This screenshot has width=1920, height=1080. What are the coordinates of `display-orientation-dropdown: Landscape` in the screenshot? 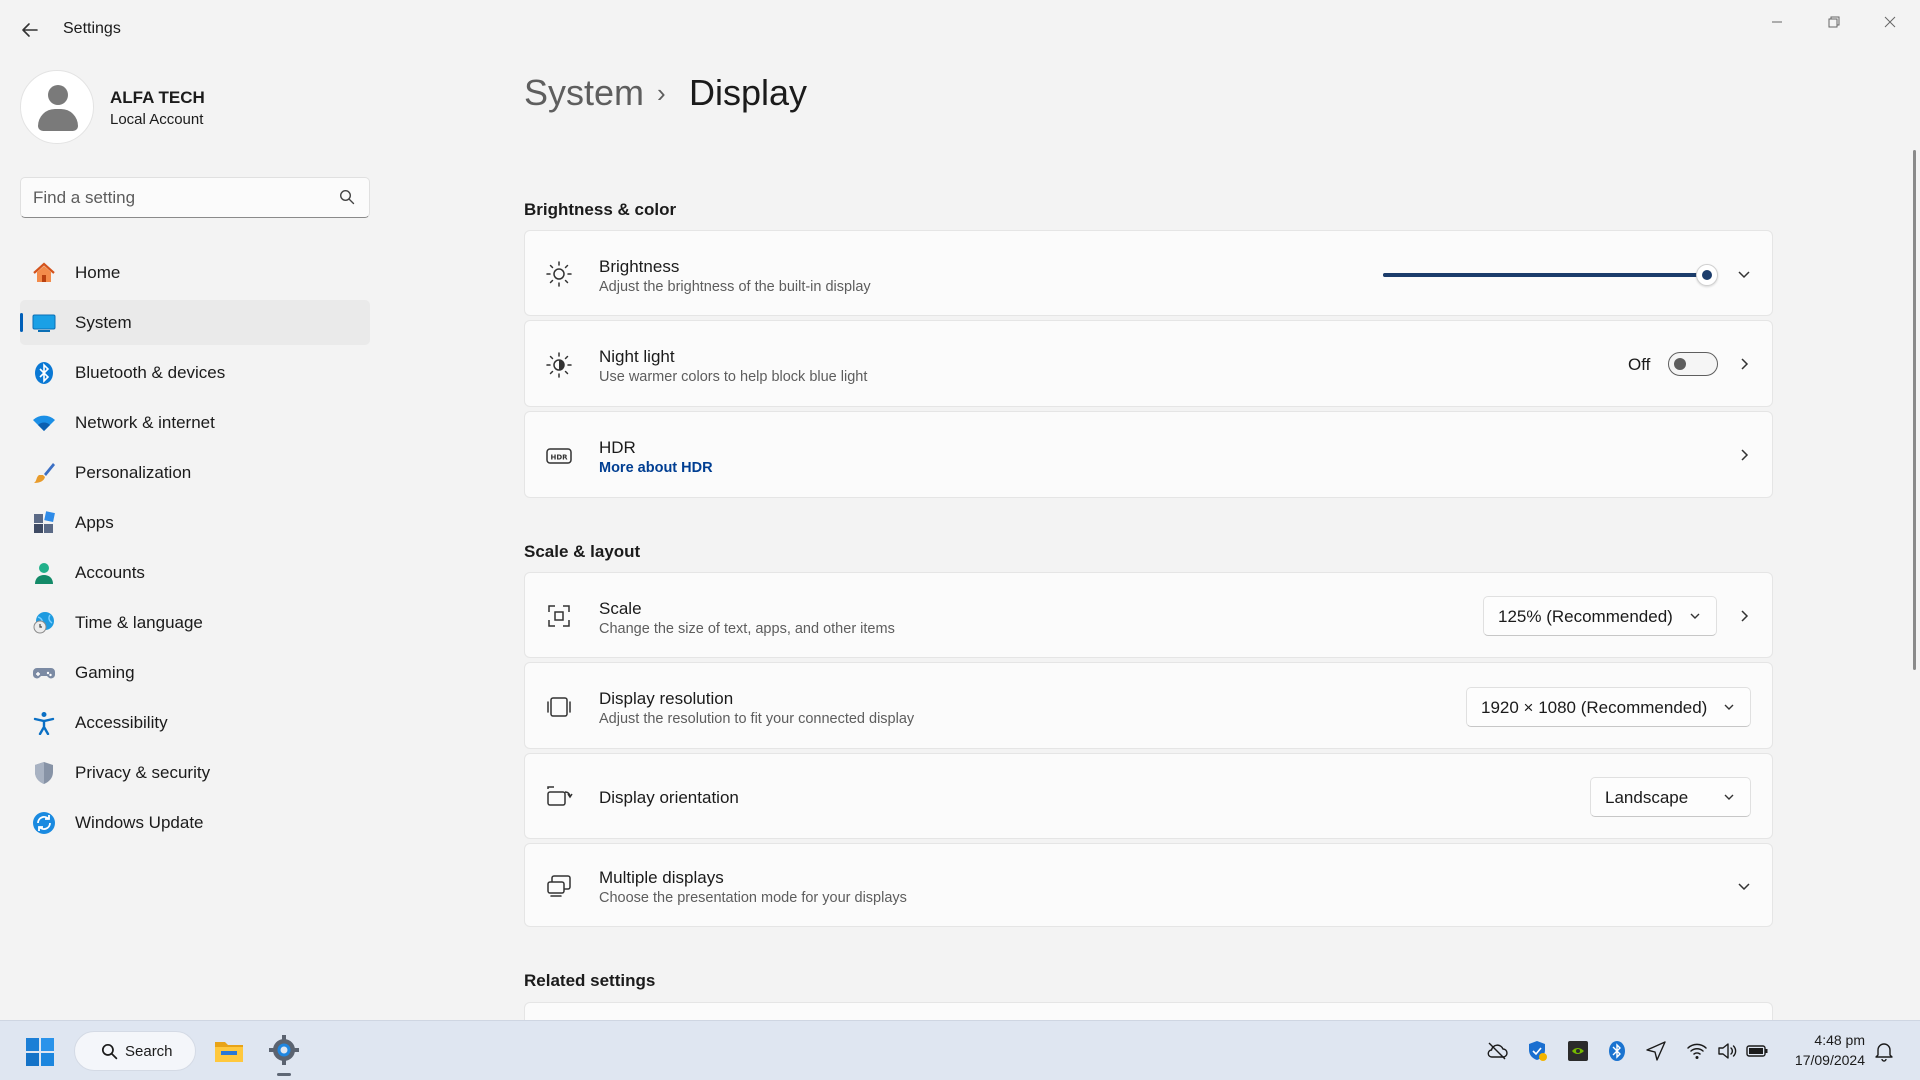 It's located at (1670, 797).